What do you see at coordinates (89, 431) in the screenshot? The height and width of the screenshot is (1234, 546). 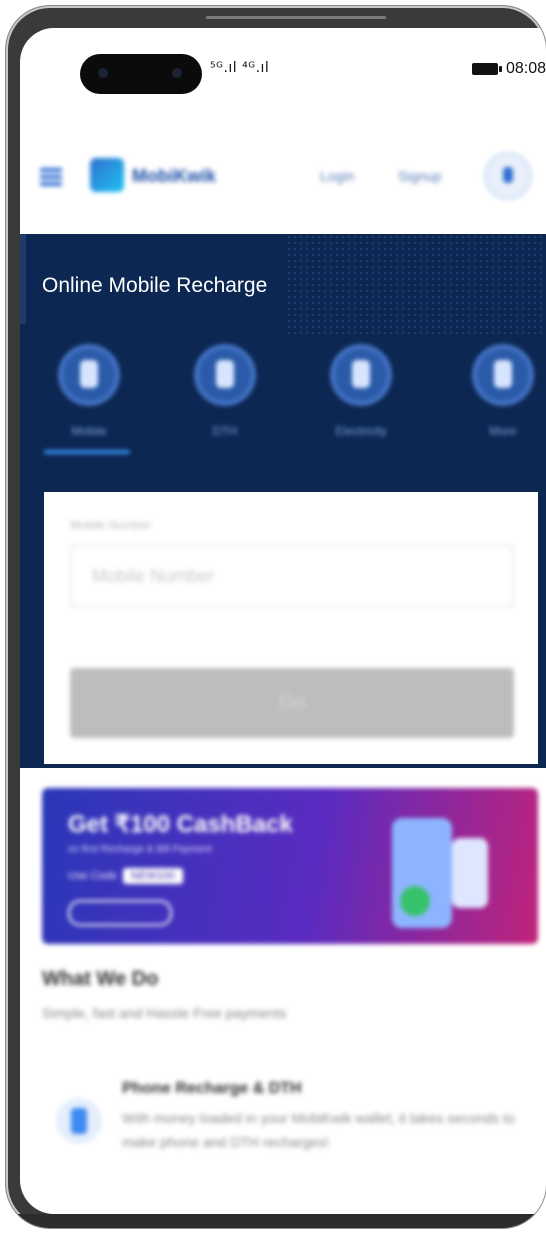 I see `tab-label: Mobile` at bounding box center [89, 431].